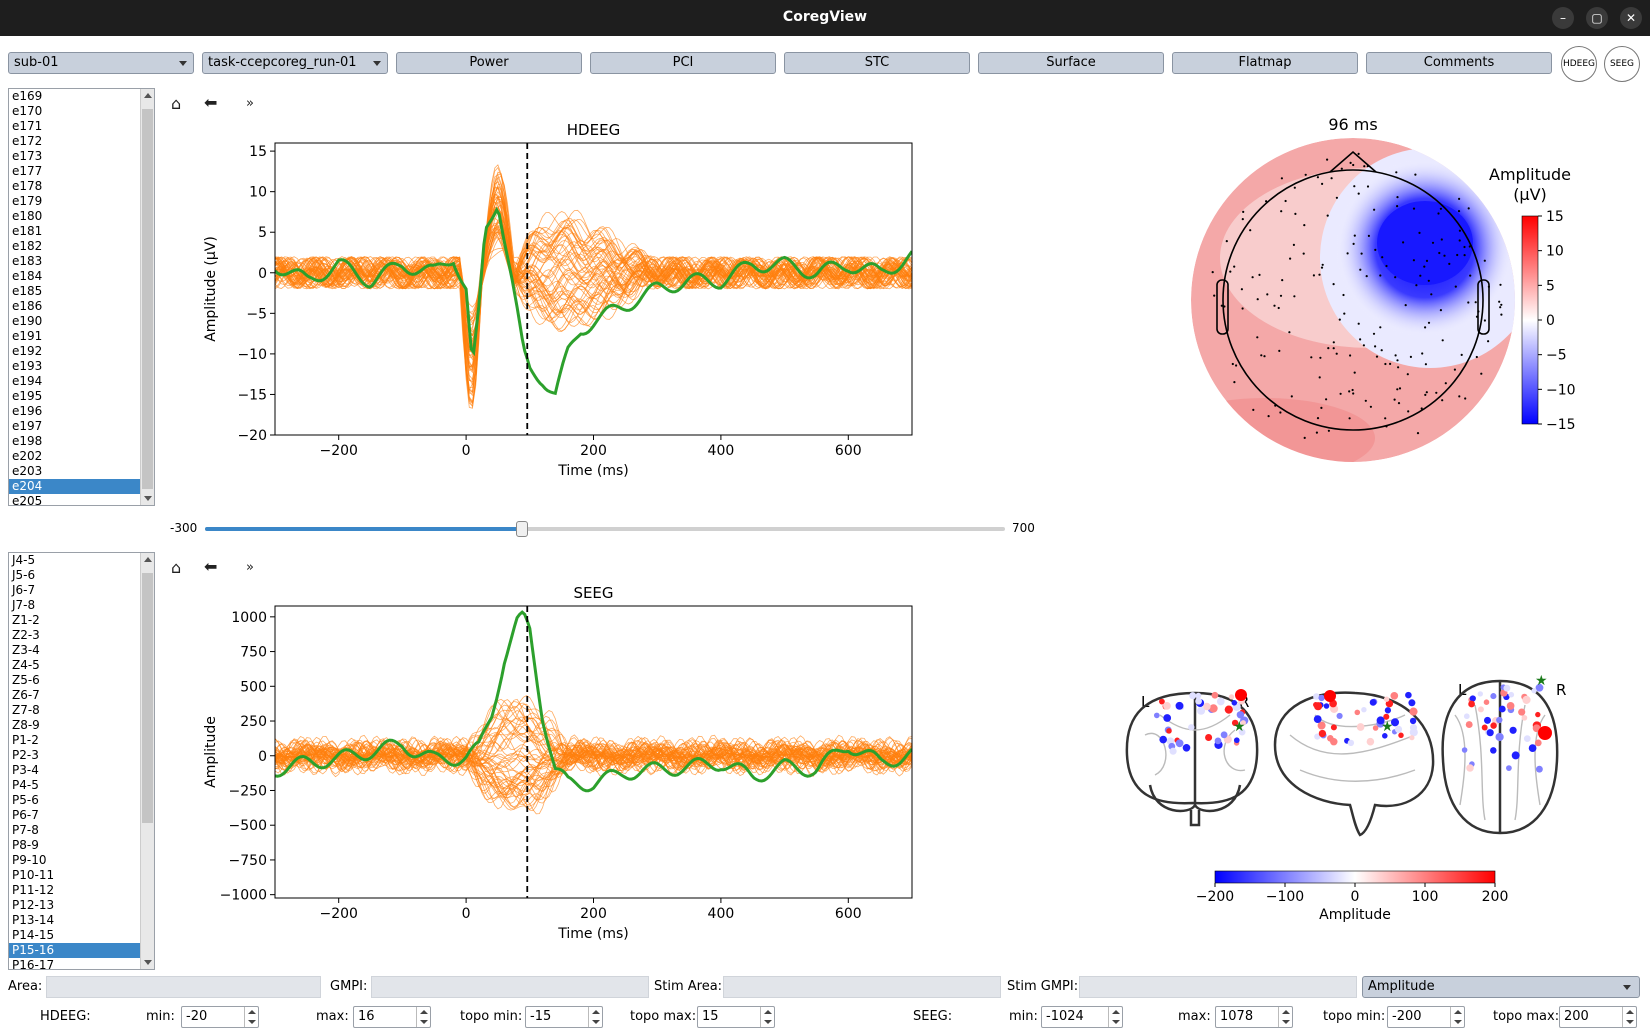 Image resolution: width=1650 pixels, height=1034 pixels. What do you see at coordinates (75, 381) in the screenshot?
I see `channel-item: e194` at bounding box center [75, 381].